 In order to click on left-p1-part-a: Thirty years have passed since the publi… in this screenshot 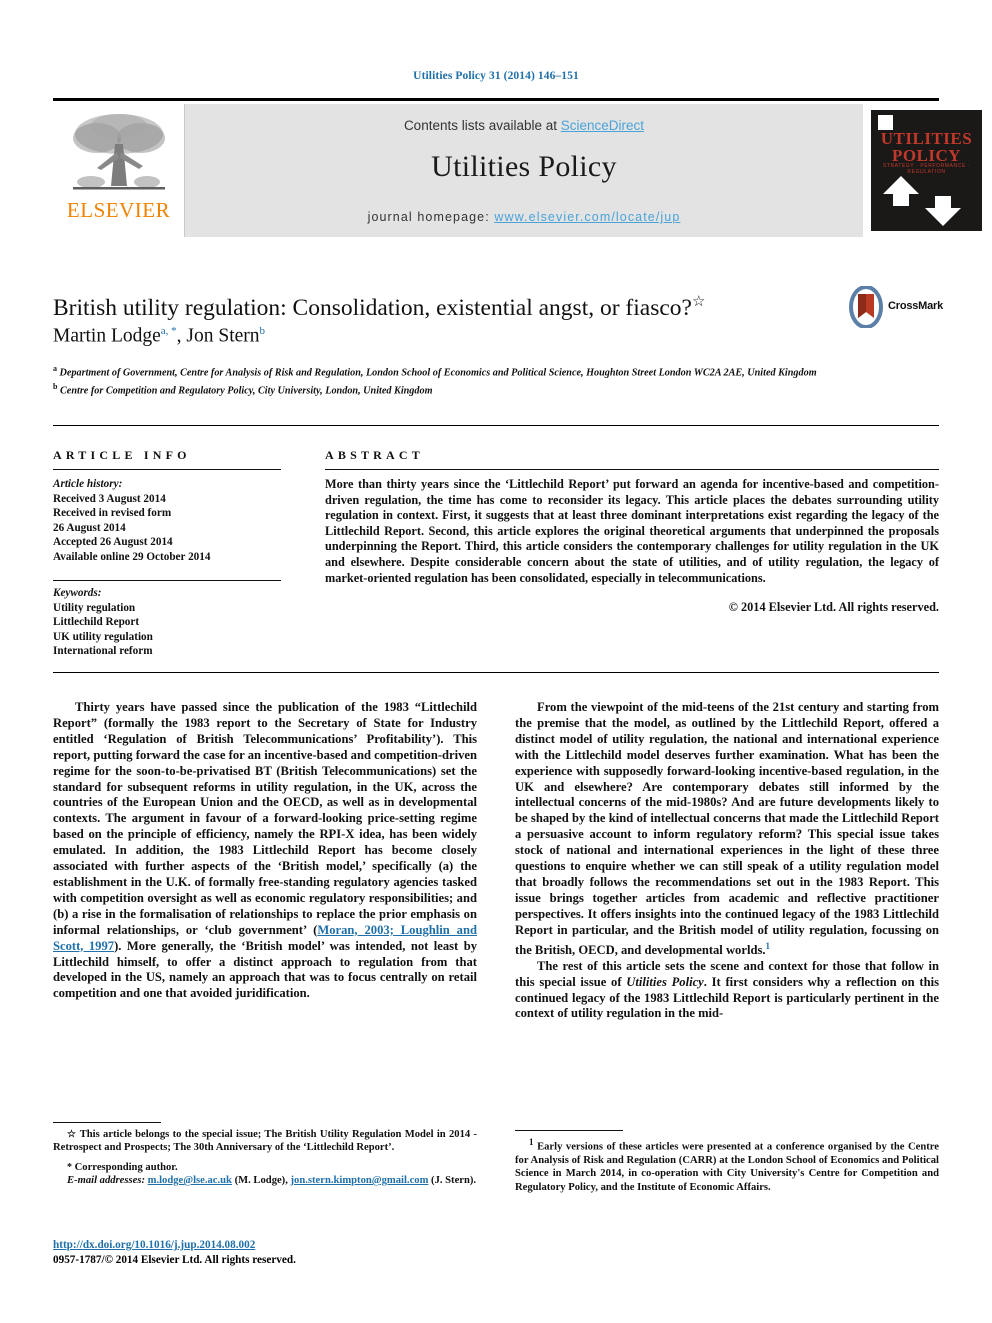, I will do `click(265, 818)`.